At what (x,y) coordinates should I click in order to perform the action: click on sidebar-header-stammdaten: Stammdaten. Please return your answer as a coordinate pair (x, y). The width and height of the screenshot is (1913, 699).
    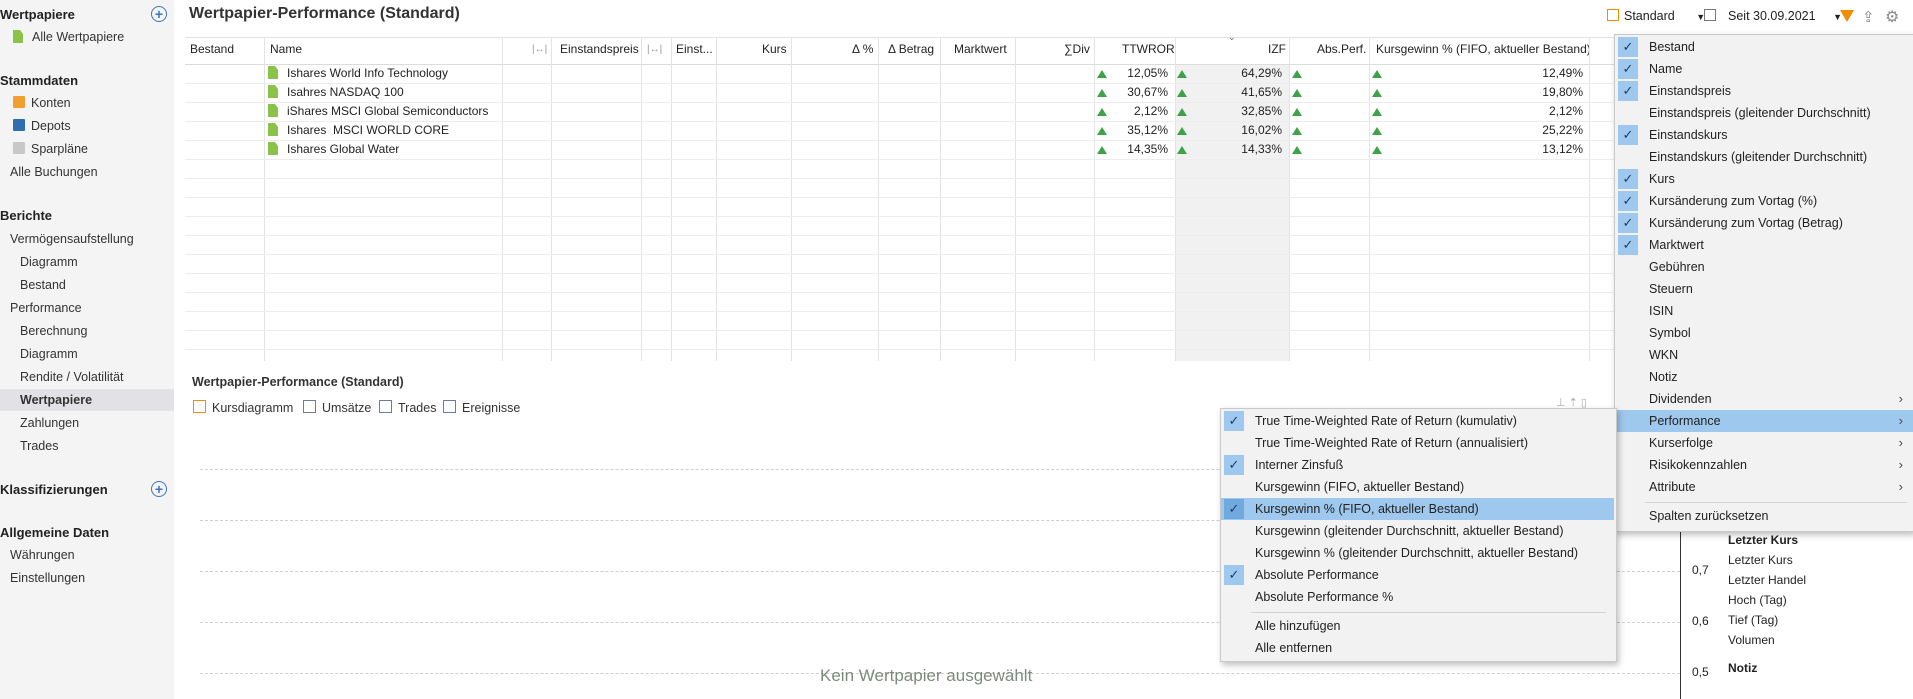
    Looking at the image, I should click on (39, 80).